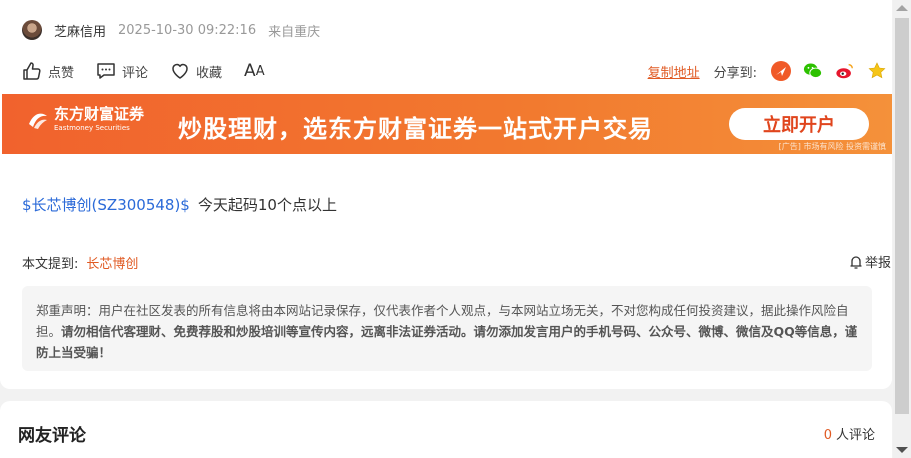 The image size is (911, 458). Describe the element at coordinates (832, 146) in the screenshot. I see `banner-disclaimer: [广告] 市场有风险 投资需谨慎` at that location.